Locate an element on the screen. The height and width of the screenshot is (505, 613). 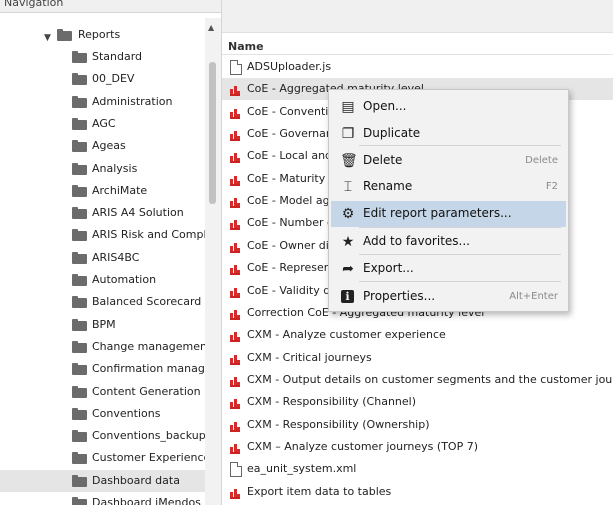
menu-item-label: Rename is located at coordinates (388, 186).